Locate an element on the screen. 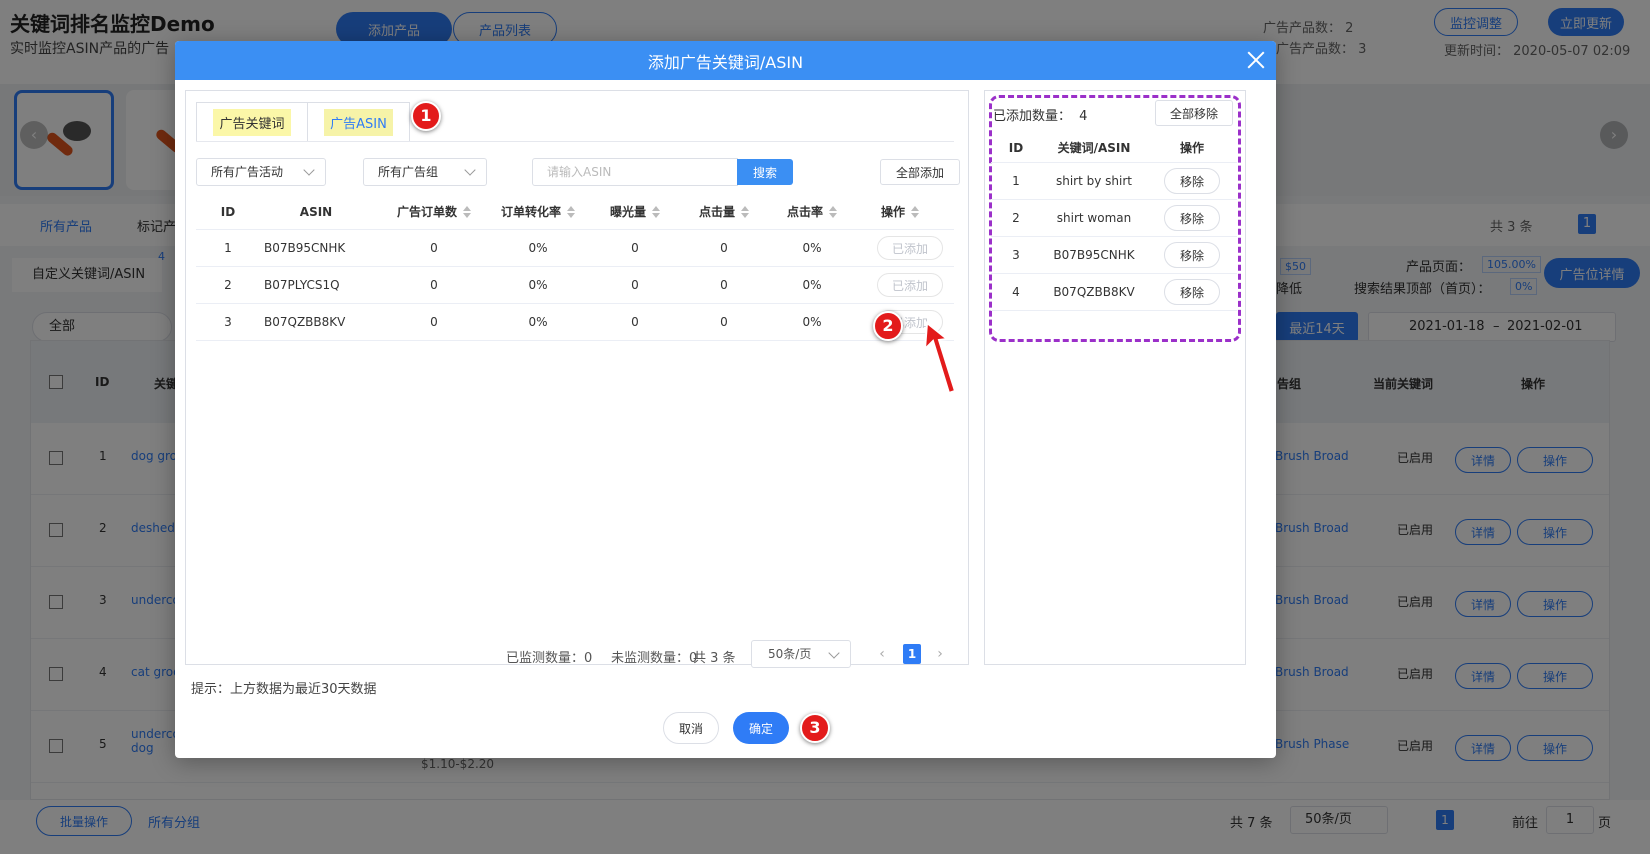  row-value: B07QZBB8KV is located at coordinates (1094, 292).